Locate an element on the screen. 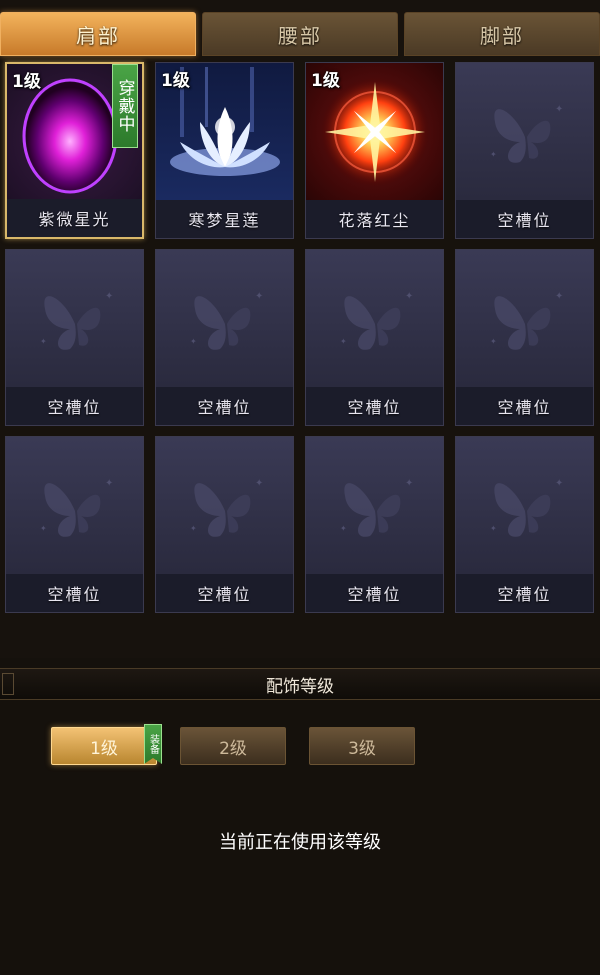 This screenshot has width=600, height=975. slot-name: 紫微星光 is located at coordinates (74, 218).